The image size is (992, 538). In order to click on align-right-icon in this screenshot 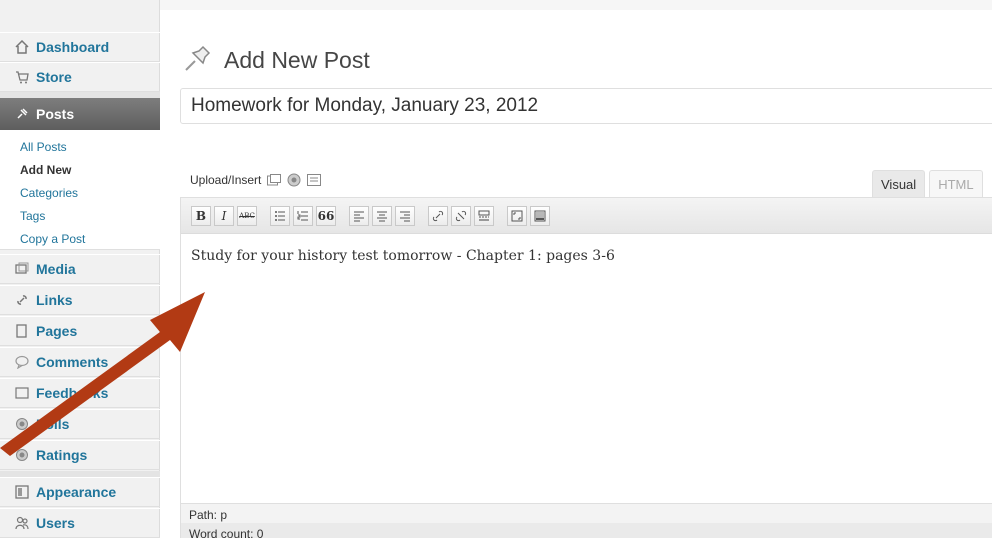, I will do `click(405, 216)`.